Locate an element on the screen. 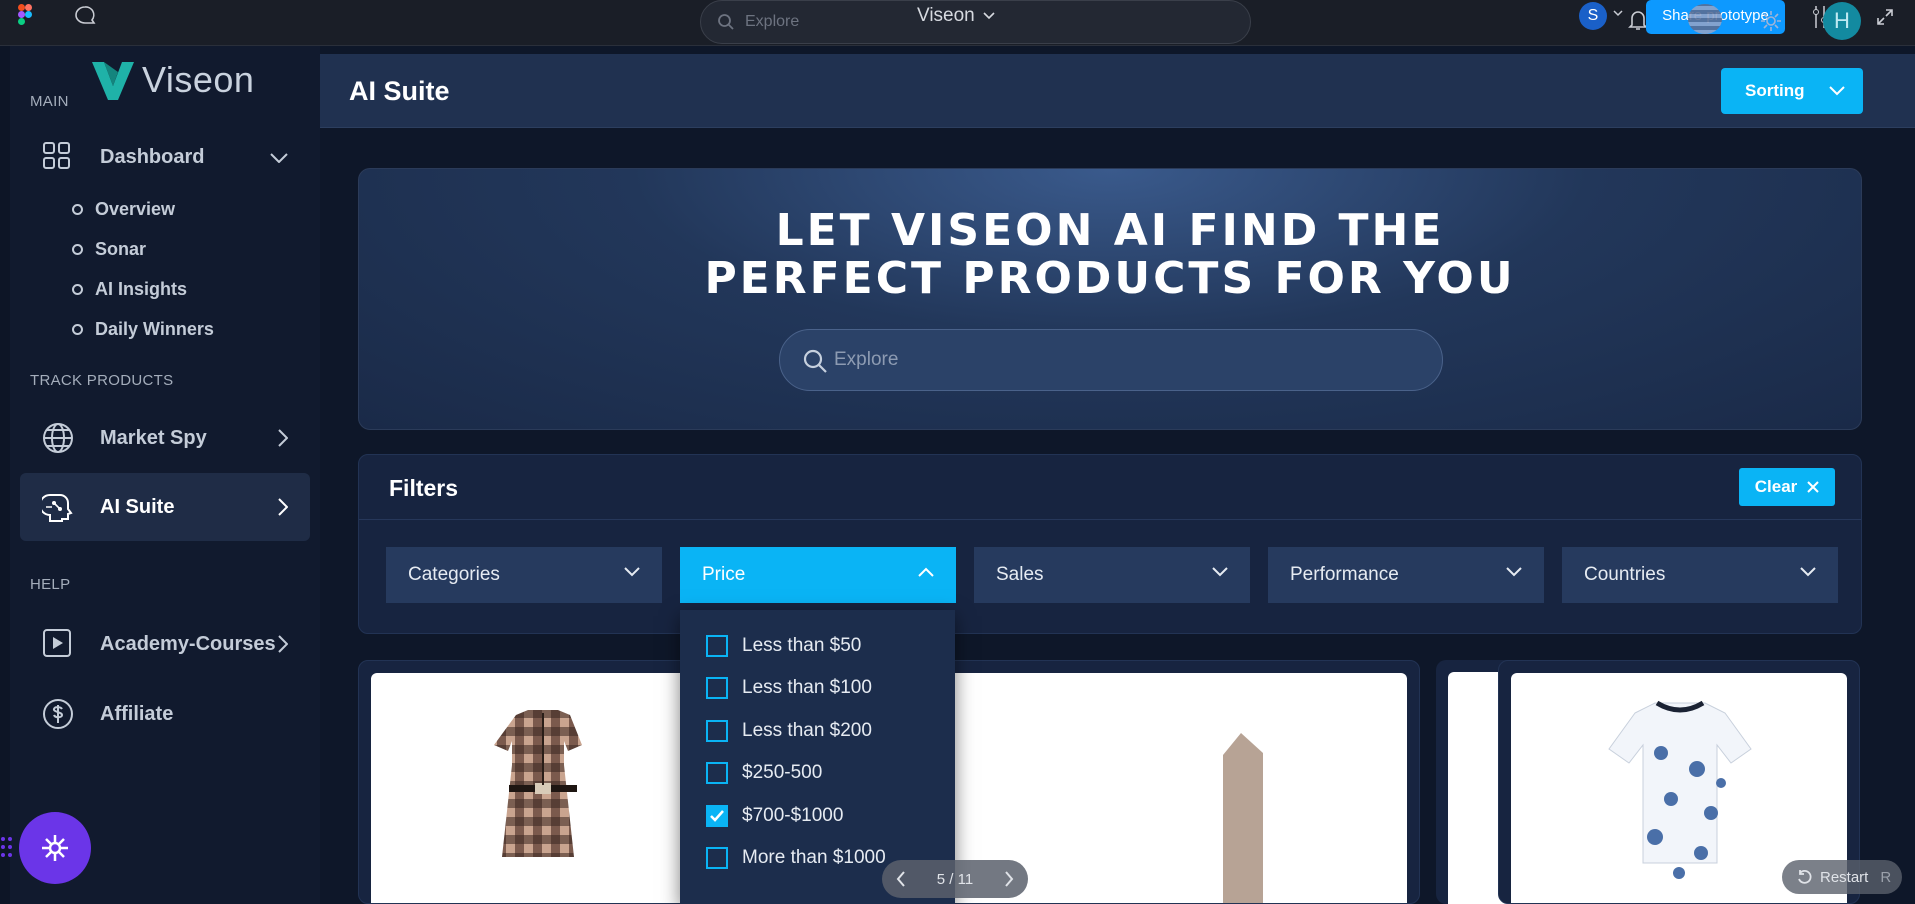 The width and height of the screenshot is (1915, 904). viseon-logo-icon is located at coordinates (113, 81).